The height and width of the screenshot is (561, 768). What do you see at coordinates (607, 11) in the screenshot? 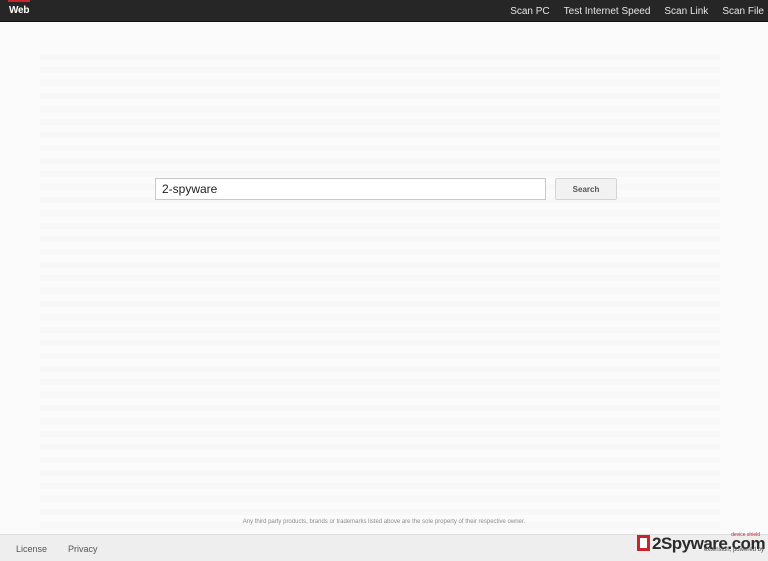
I see `nav-test-internet-speed: Test Internet Speed` at bounding box center [607, 11].